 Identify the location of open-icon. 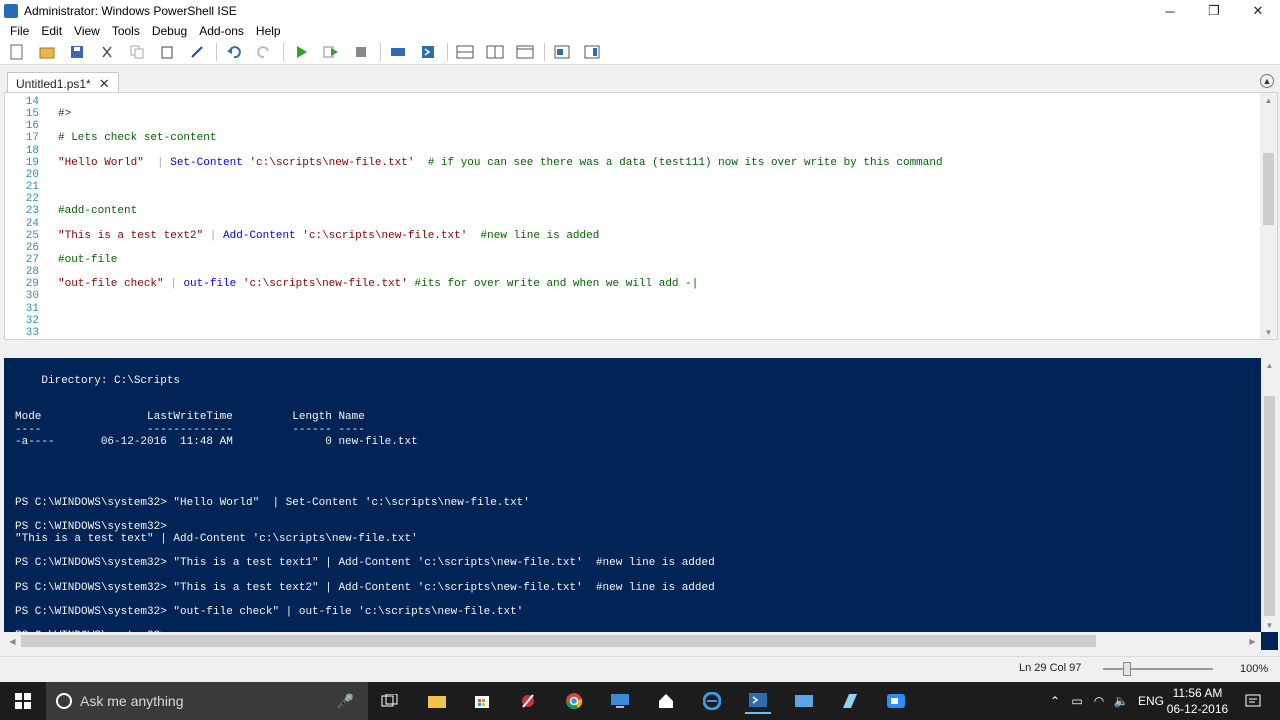
(47, 52).